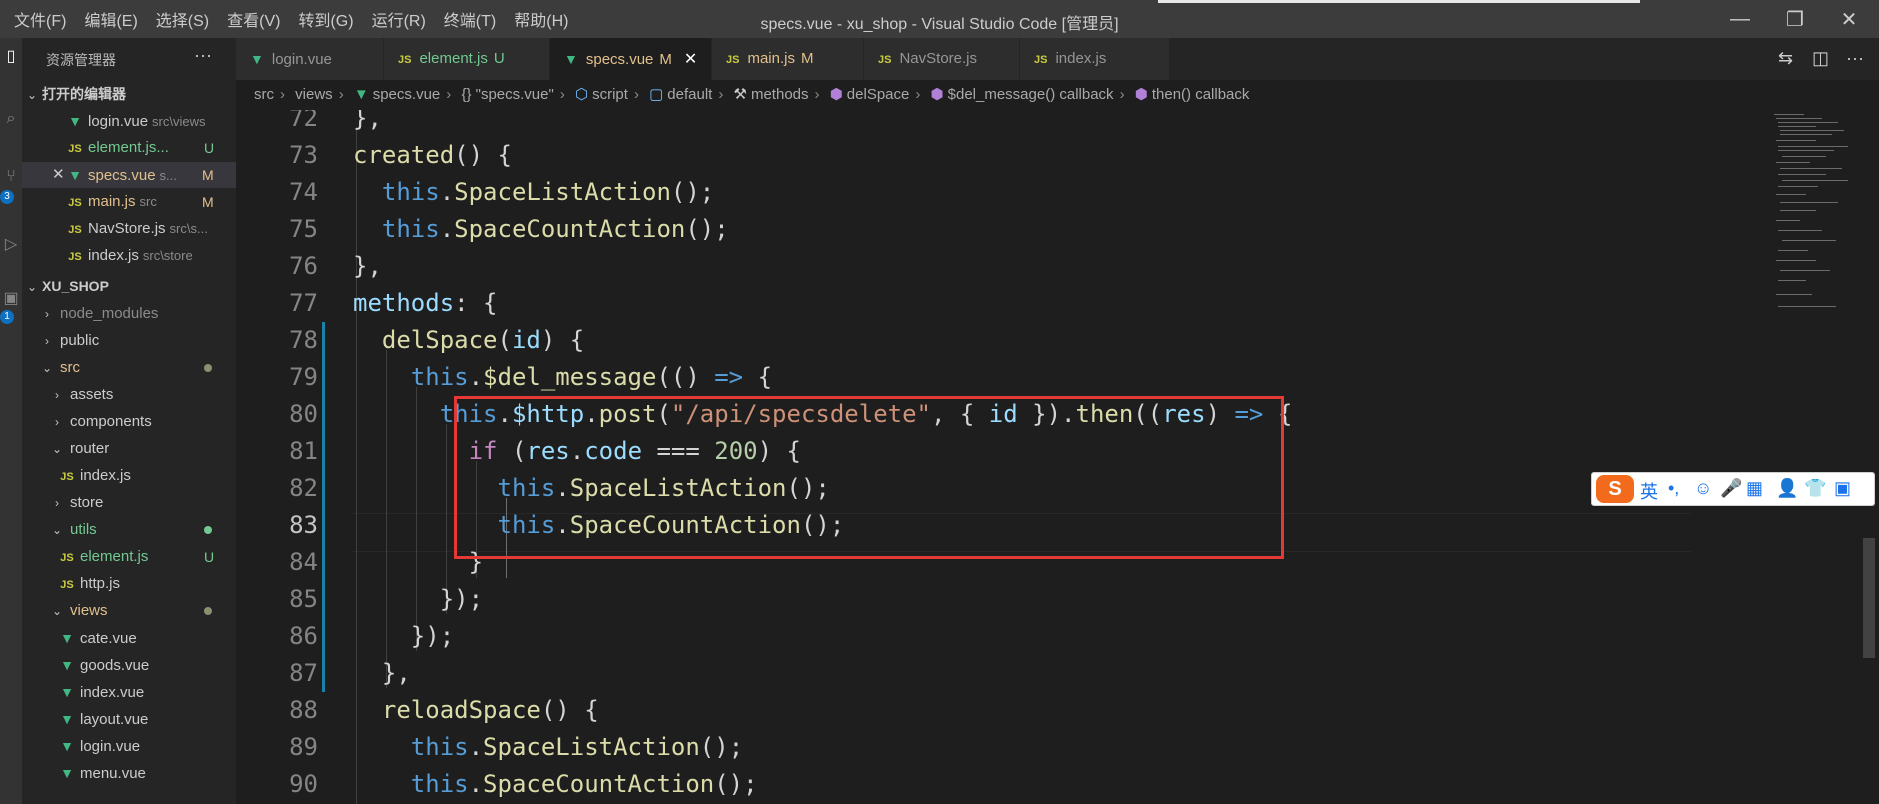 This screenshot has height=804, width=1879. Describe the element at coordinates (129, 121) in the screenshot. I see `open-editor-item: ▼ login.vue src\views` at that location.